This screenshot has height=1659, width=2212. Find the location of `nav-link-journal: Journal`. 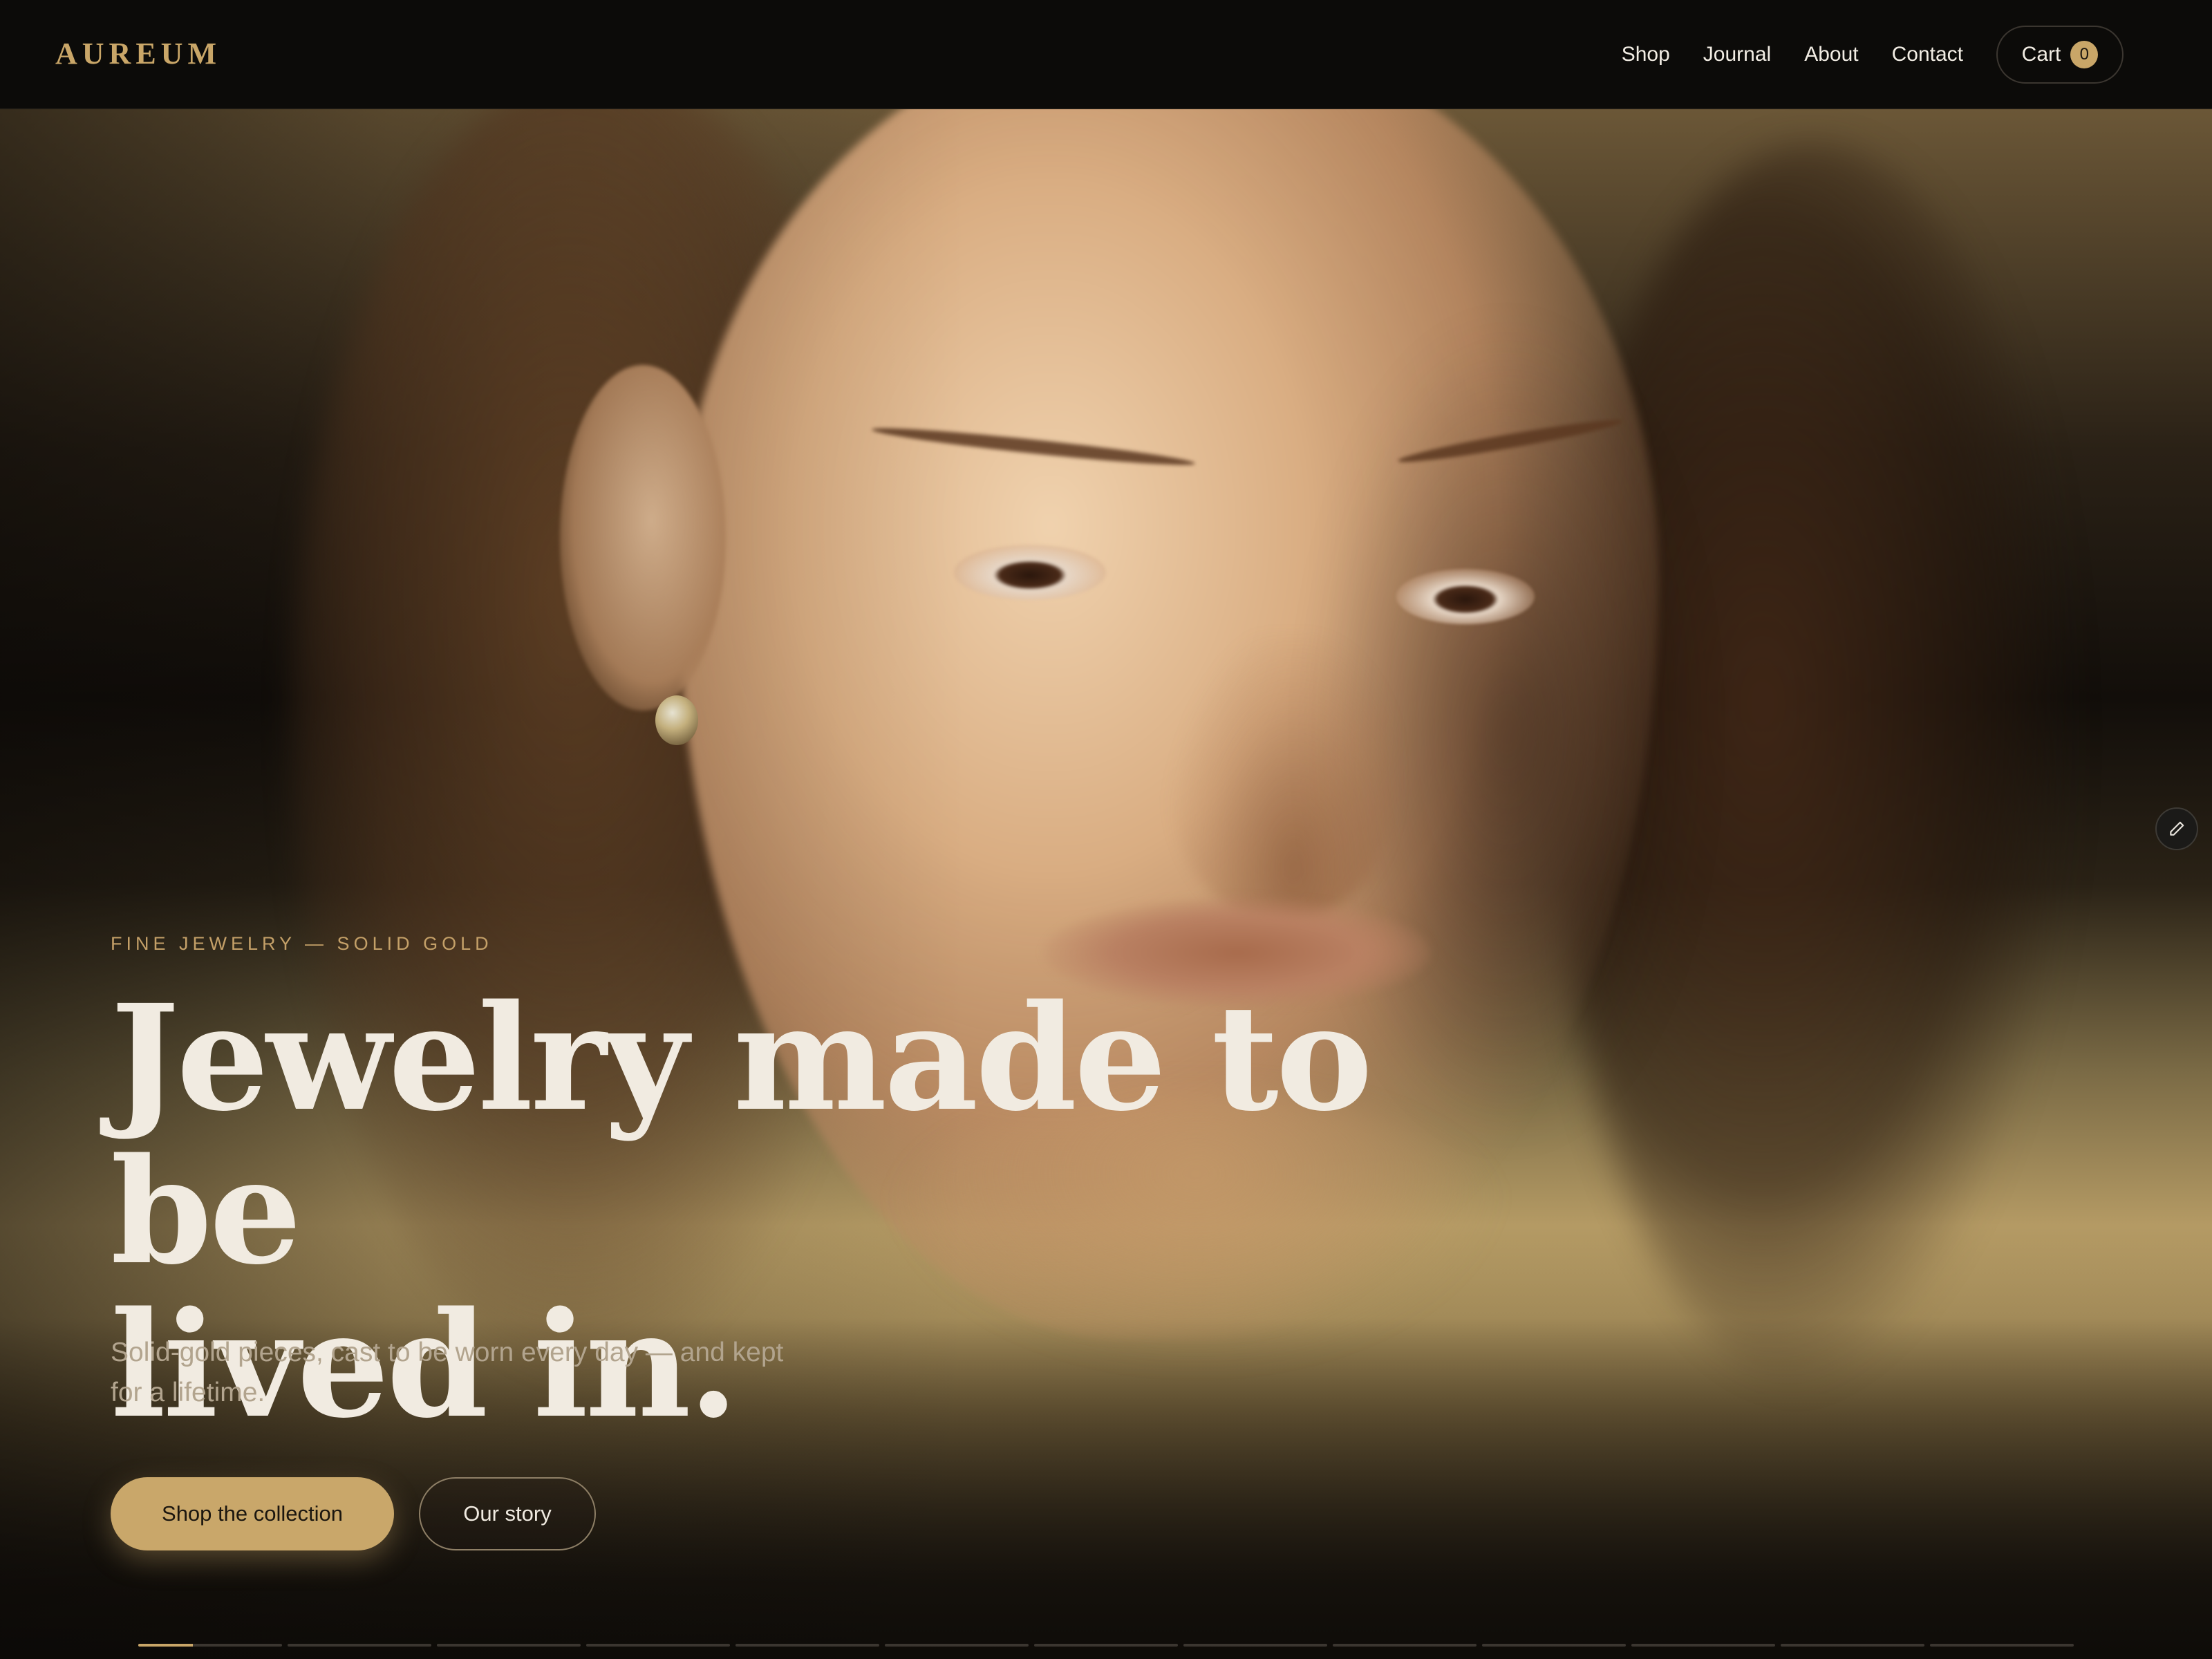

nav-link-journal: Journal is located at coordinates (1737, 55).